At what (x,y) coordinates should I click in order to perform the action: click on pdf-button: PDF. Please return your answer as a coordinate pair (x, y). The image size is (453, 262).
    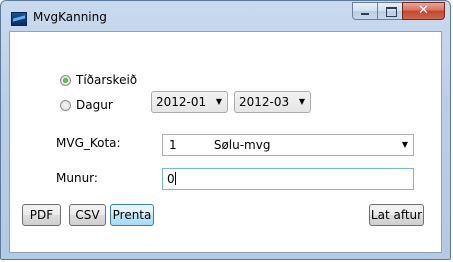
    Looking at the image, I should click on (41, 215).